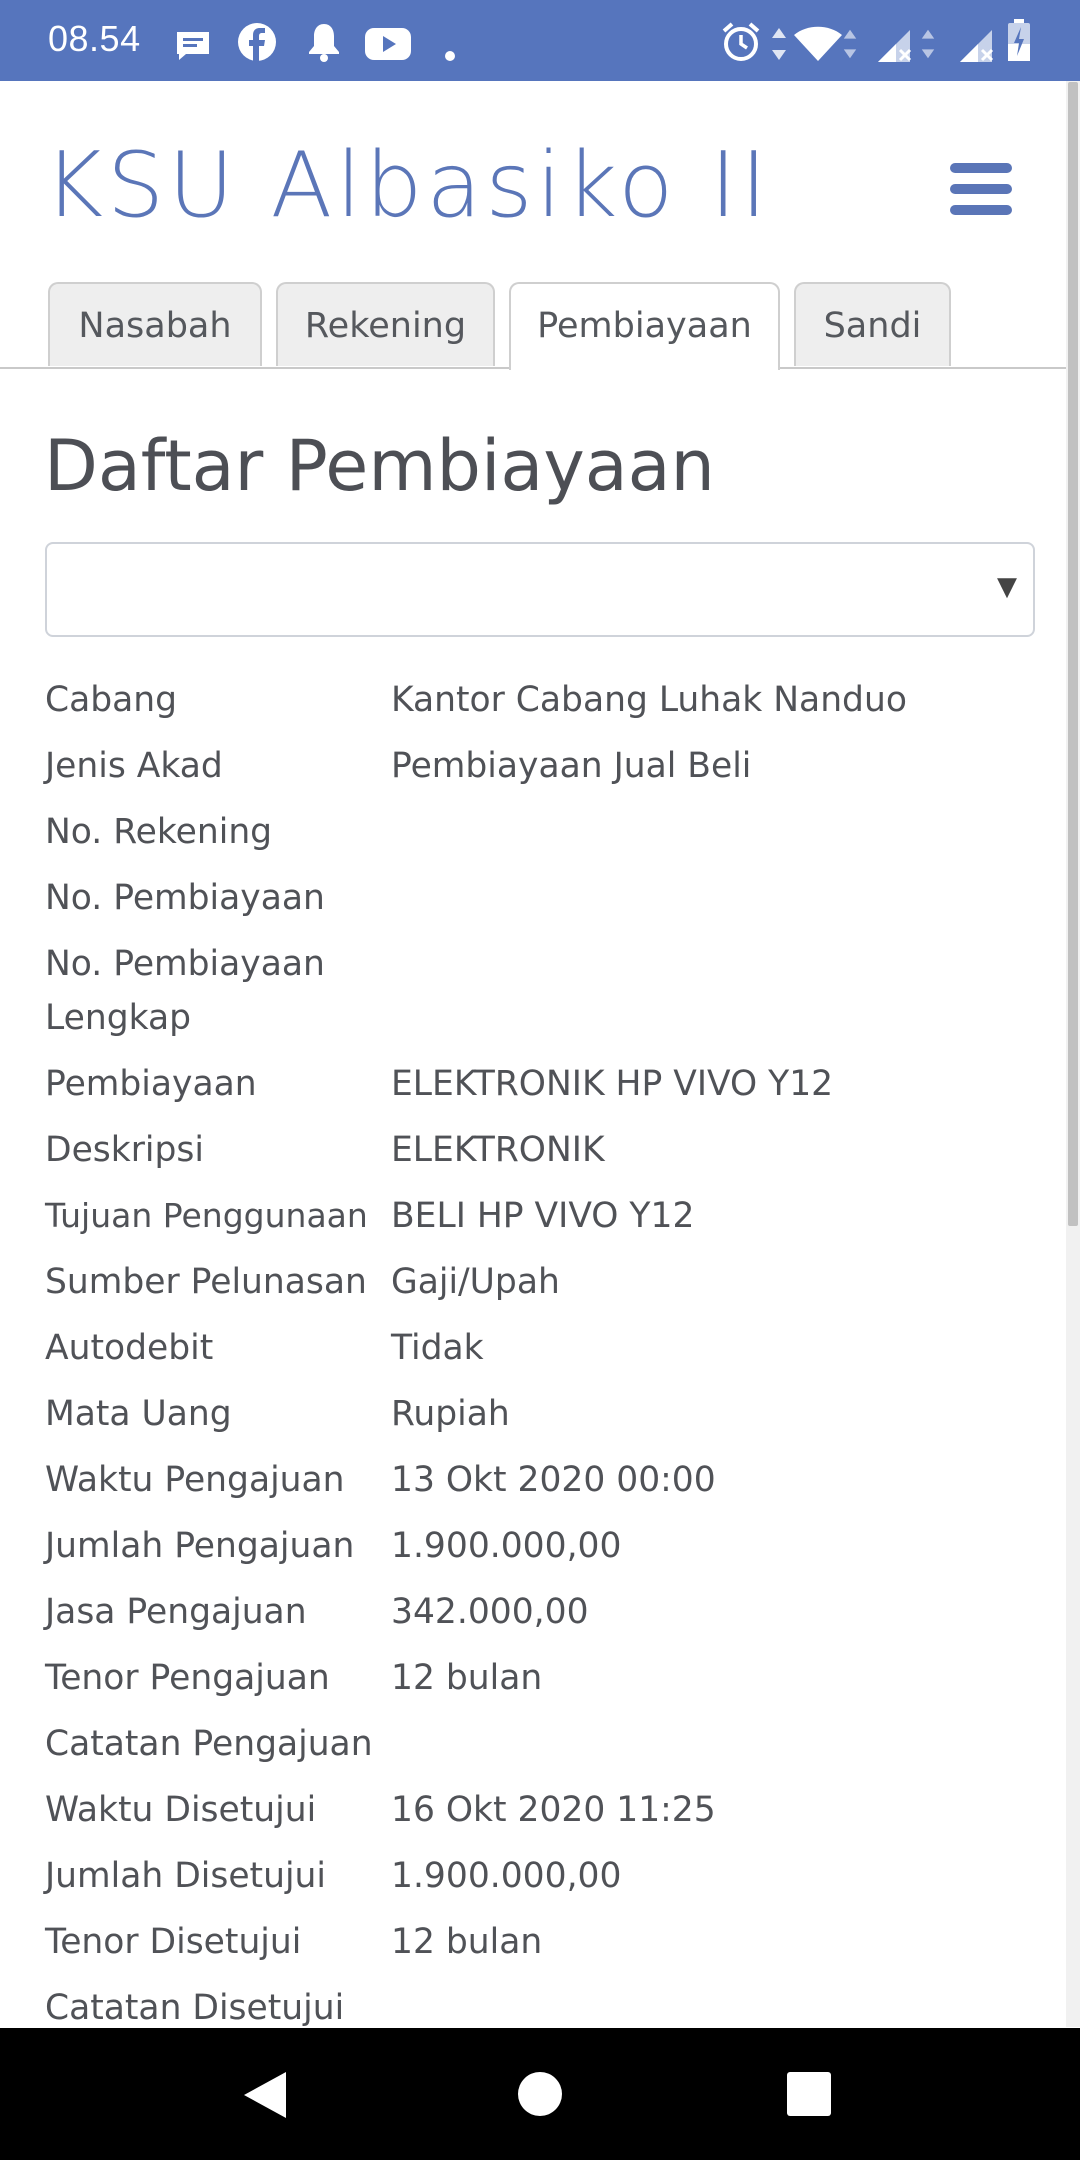 The width and height of the screenshot is (1080, 2160). What do you see at coordinates (450, 1414) in the screenshot?
I see `detail-value: Rupiah` at bounding box center [450, 1414].